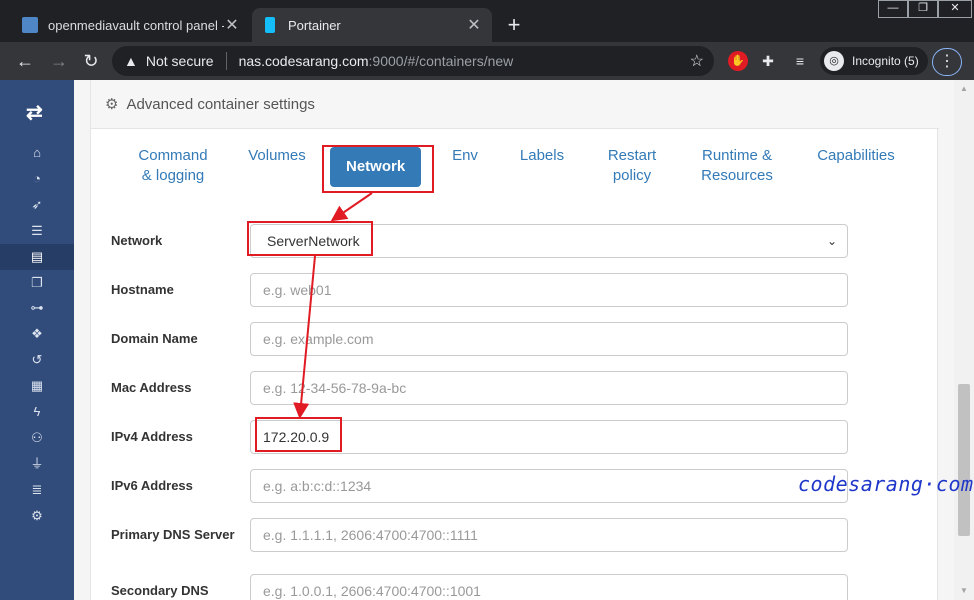  What do you see at coordinates (317, 486) in the screenshot?
I see `ipv6-address-placeholder: e.g. a:b:c:d::1234` at bounding box center [317, 486].